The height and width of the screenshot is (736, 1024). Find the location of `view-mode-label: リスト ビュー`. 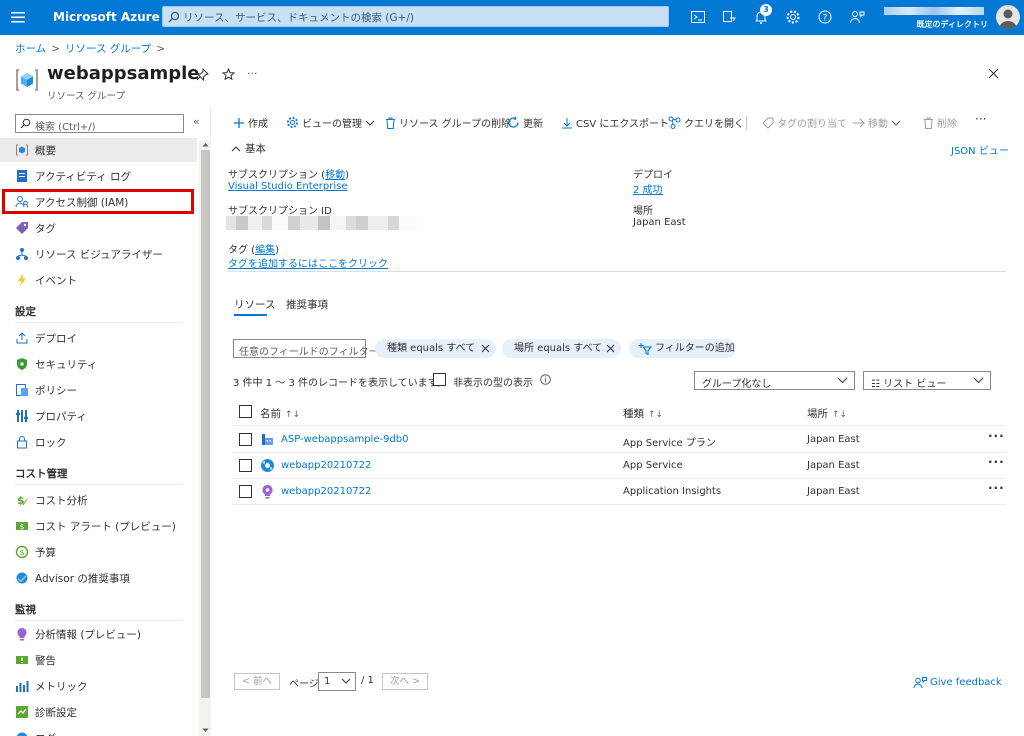

view-mode-label: リスト ビュー is located at coordinates (915, 384).